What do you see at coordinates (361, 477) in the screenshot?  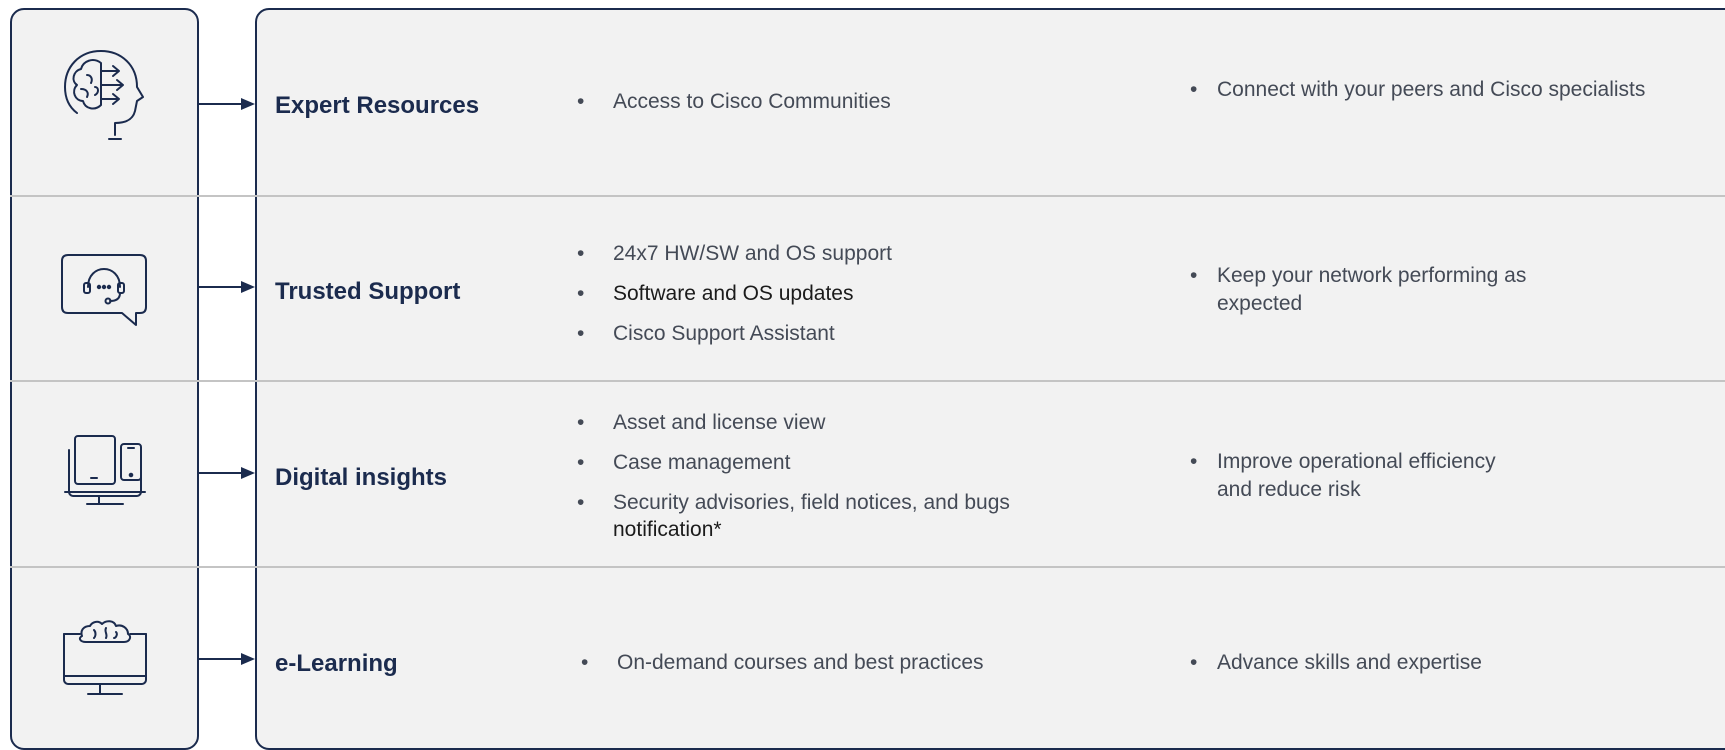 I see `category-label: Digital insights` at bounding box center [361, 477].